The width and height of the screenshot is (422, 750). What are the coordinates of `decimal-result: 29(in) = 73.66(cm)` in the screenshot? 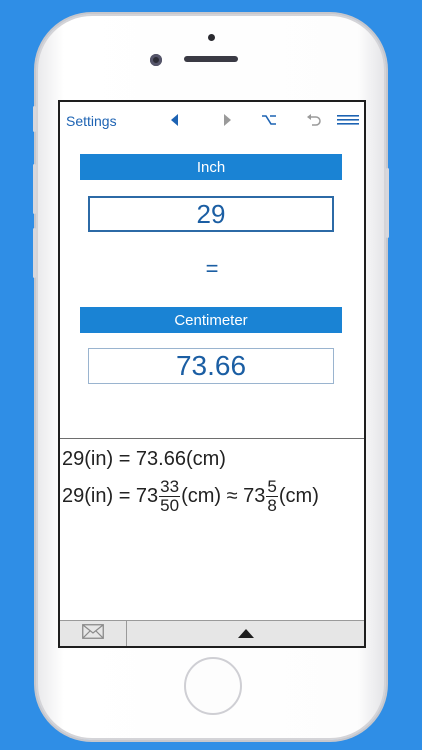 It's located at (144, 459).